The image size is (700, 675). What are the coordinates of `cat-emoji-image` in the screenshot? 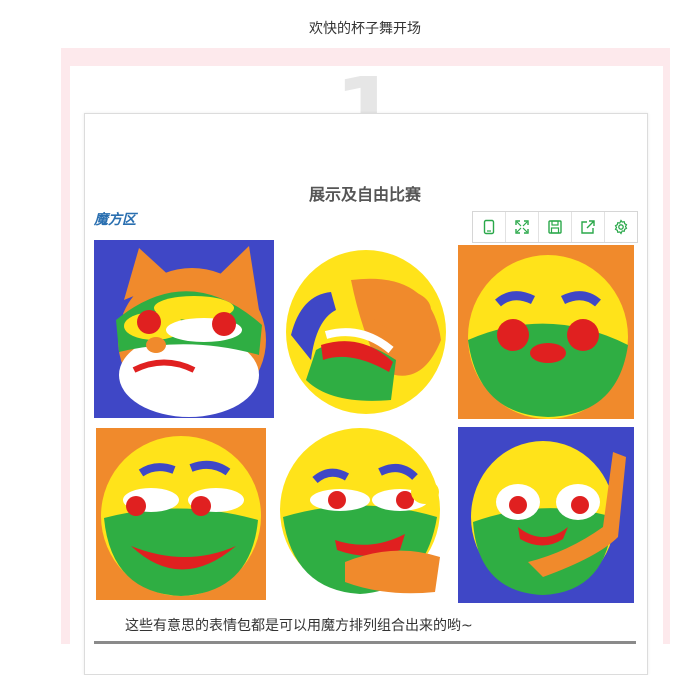 It's located at (184, 329).